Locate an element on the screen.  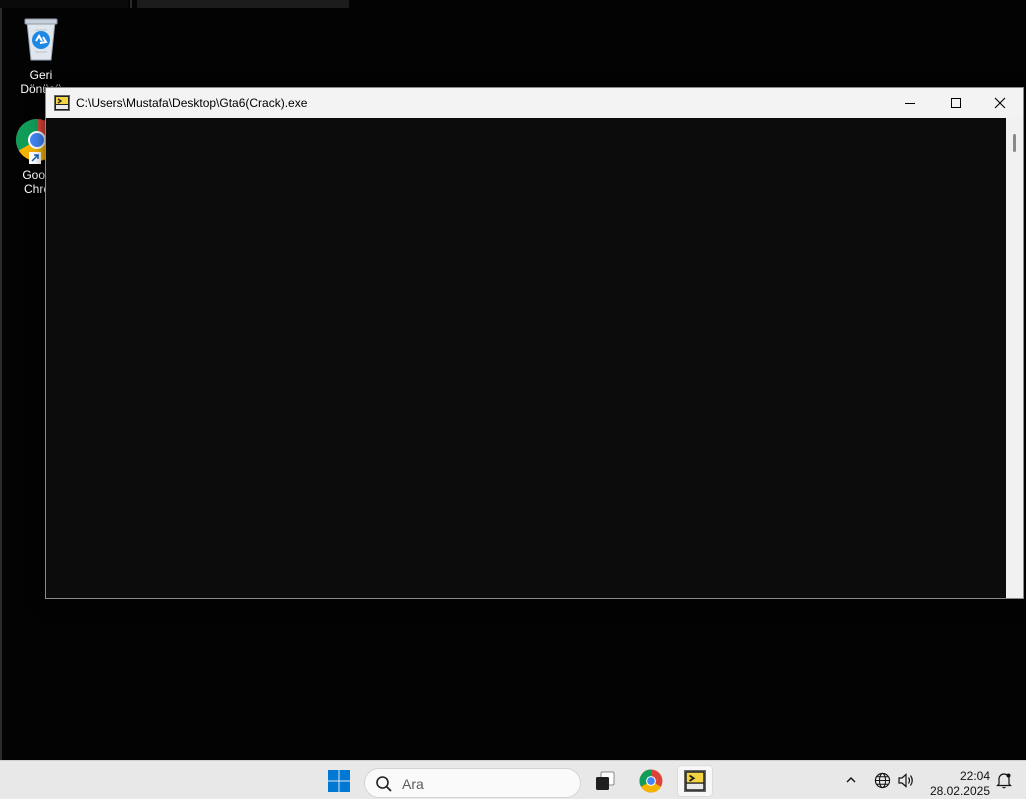
chrome-icon is located at coordinates (651, 781).